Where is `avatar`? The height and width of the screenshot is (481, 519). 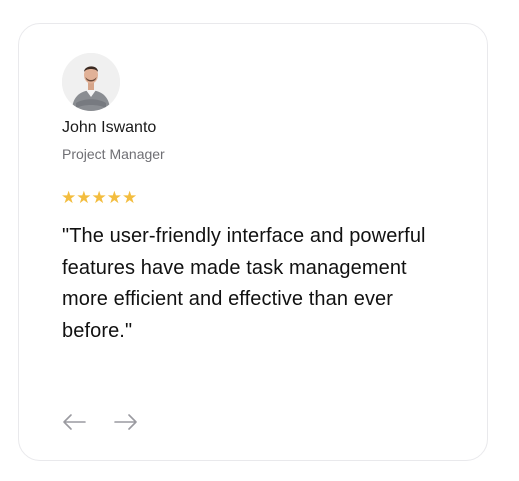
avatar is located at coordinates (91, 82).